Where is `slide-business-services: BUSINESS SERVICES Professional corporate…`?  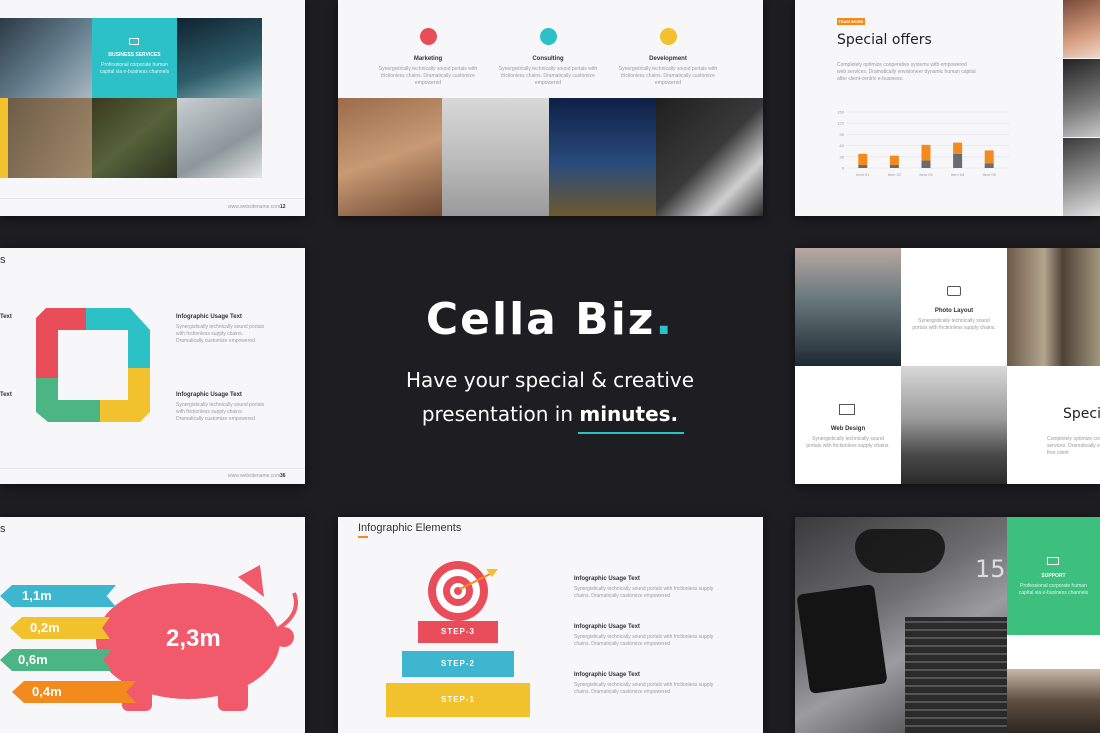
slide-business-services: BUSINESS SERVICES Professional corporate… is located at coordinates (152, 108).